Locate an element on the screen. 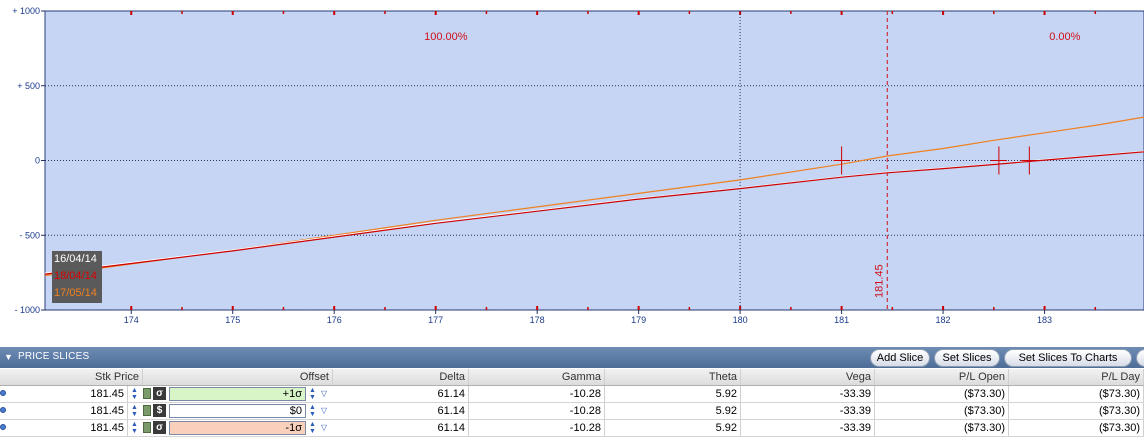 This screenshot has height=437, width=1144. x-tick-label: 175 is located at coordinates (232, 320).